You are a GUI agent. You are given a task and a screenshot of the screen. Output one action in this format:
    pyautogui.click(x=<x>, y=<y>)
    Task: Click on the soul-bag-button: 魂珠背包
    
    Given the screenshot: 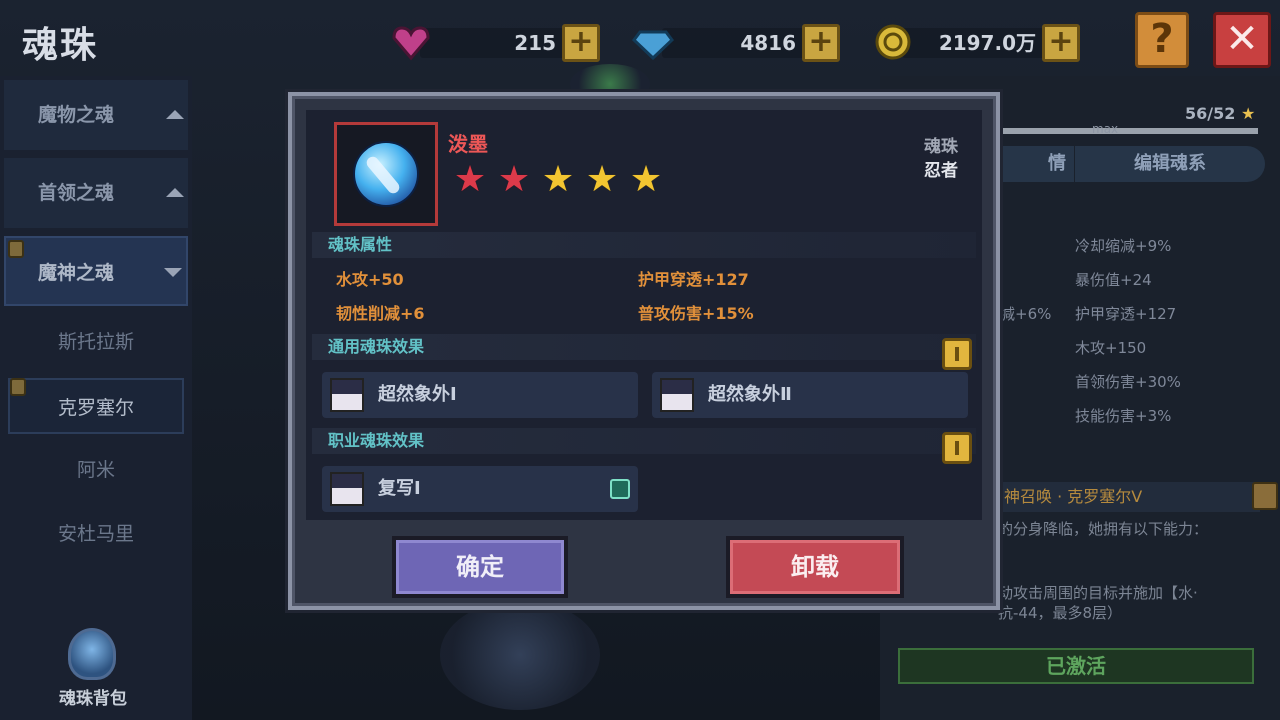 What is the action you would take?
    pyautogui.click(x=93, y=671)
    